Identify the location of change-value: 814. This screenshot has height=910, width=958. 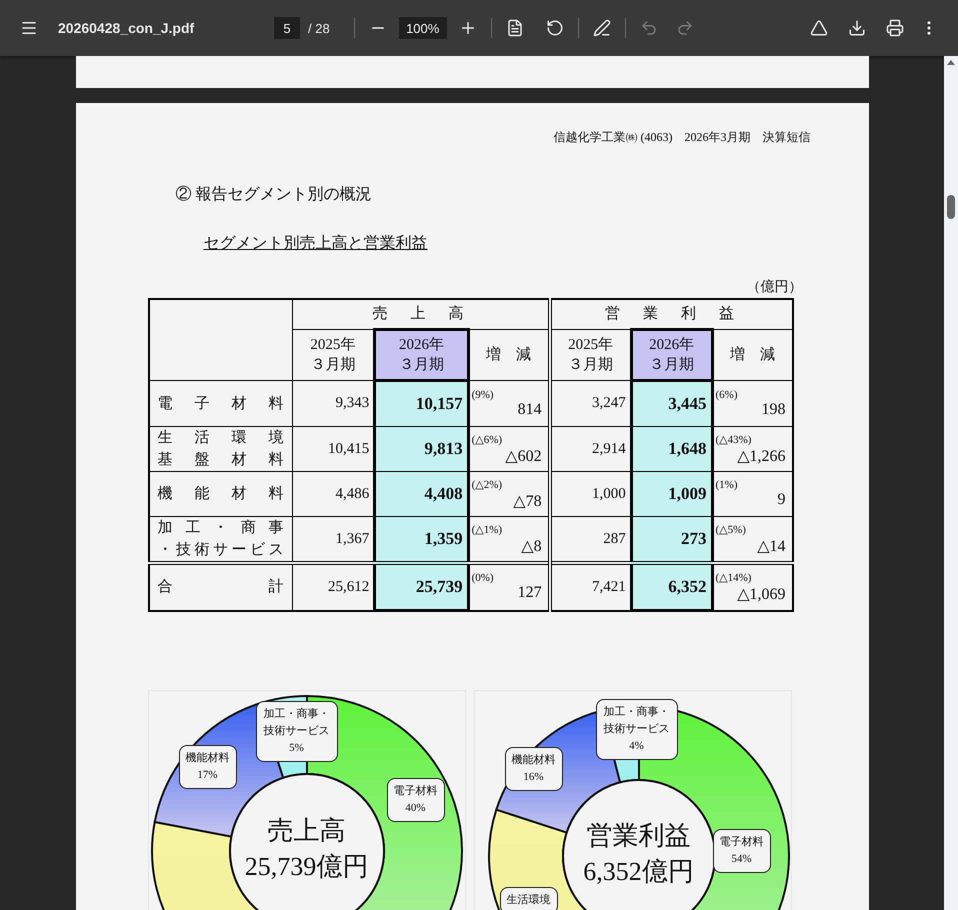
(529, 409).